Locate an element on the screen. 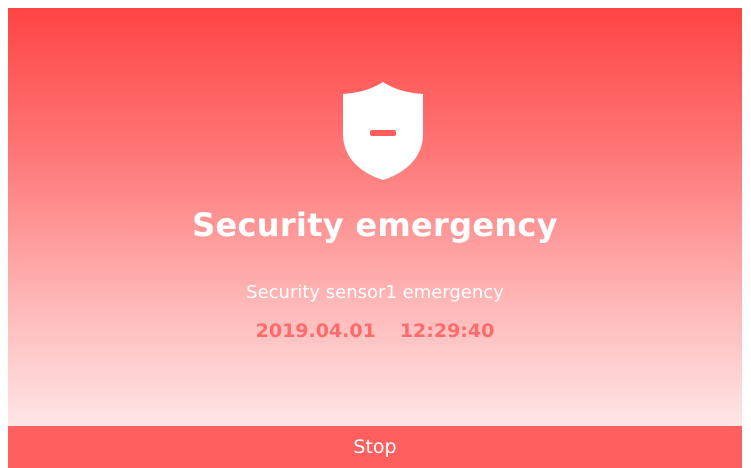 The height and width of the screenshot is (468, 751). alert-datetime: 2019.04.01 12:29:40 is located at coordinates (375, 331).